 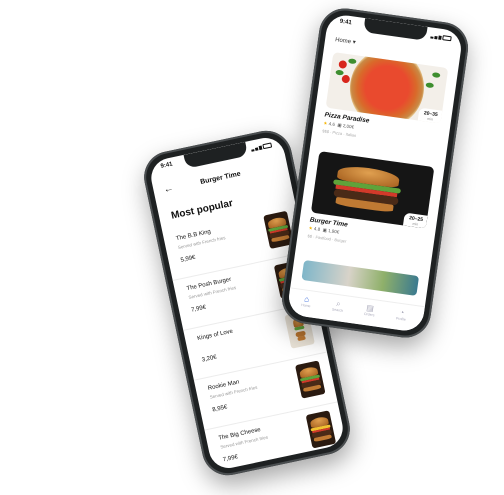 I want to click on restaurant-photo: 20–25 min, so click(x=372, y=190).